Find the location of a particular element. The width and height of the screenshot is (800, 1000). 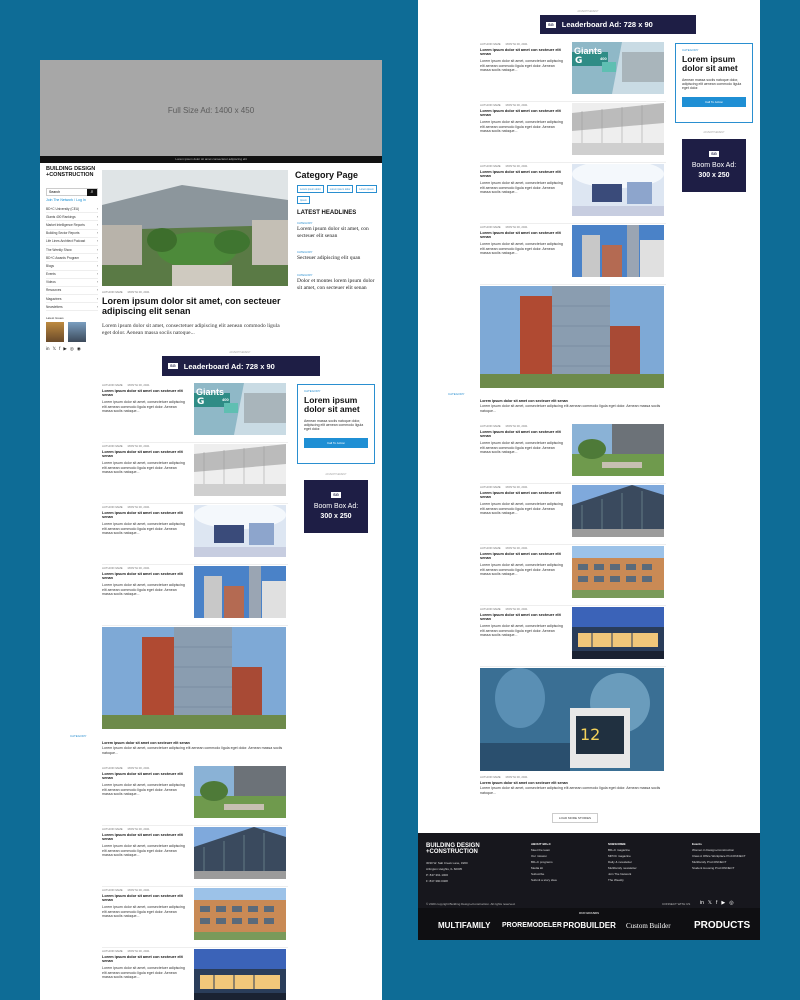

magazine-covers is located at coordinates (72, 332).